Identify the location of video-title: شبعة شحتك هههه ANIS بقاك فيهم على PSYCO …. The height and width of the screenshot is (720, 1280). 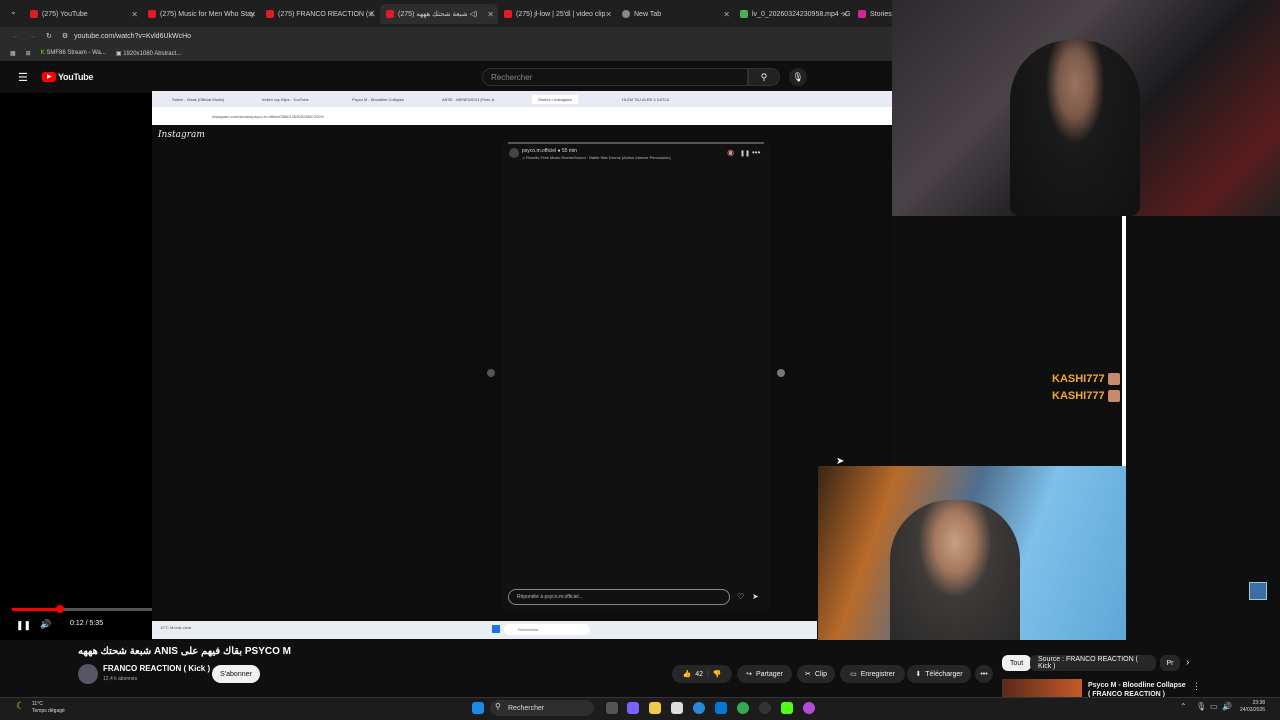
(185, 651).